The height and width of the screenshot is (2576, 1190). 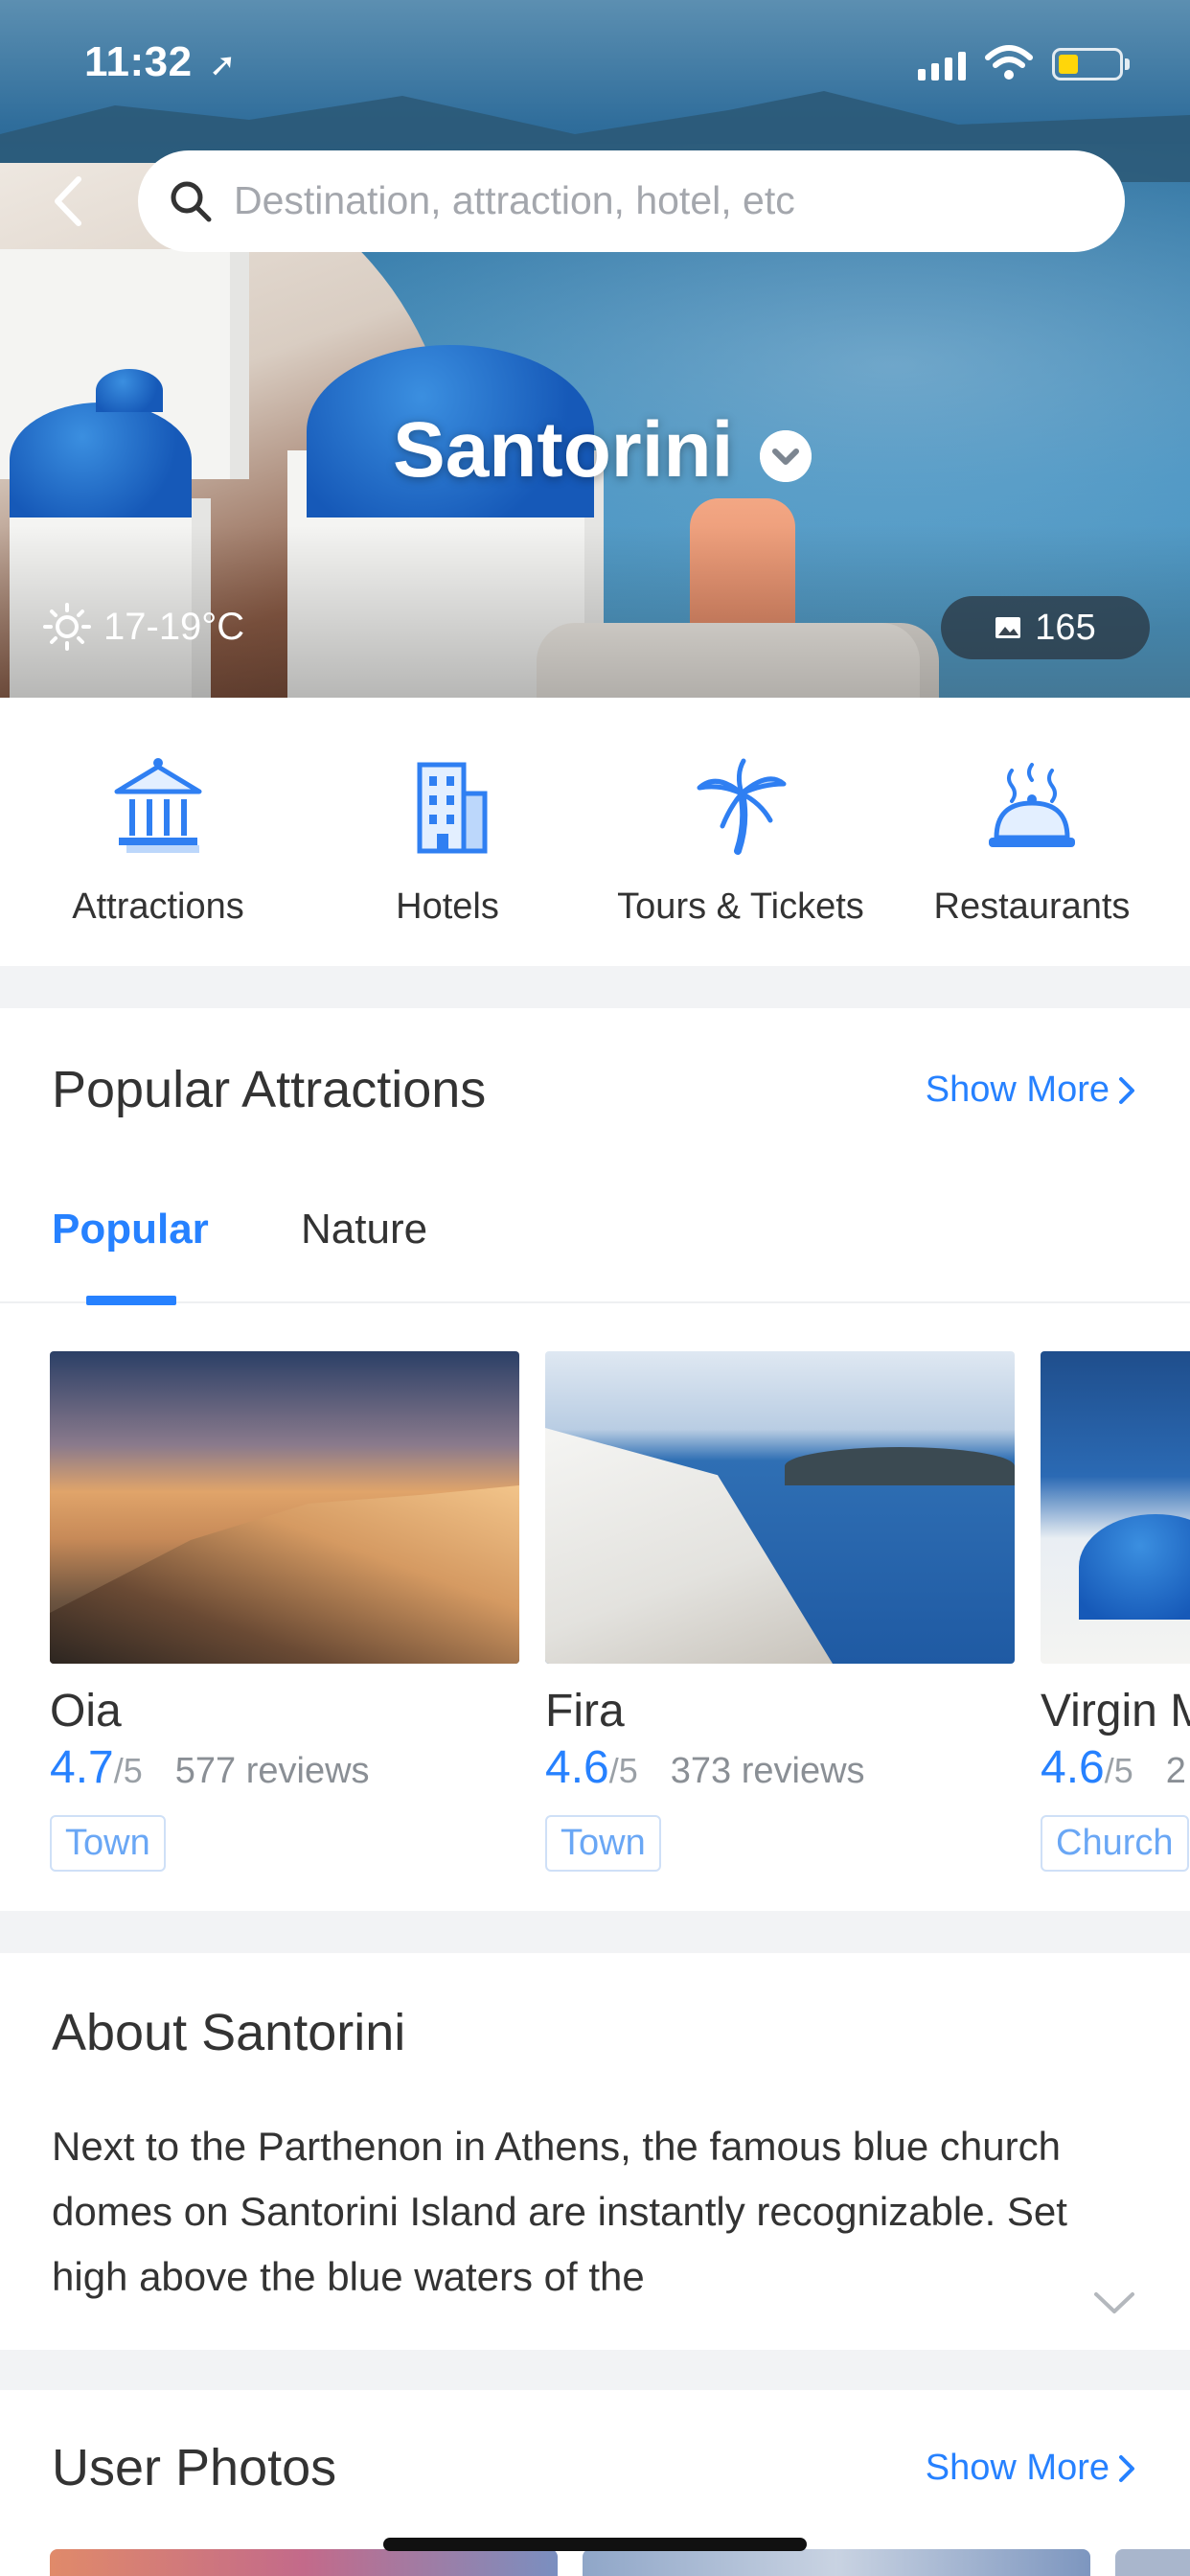 I want to click on category-hotels: Hotels, so click(x=448, y=841).